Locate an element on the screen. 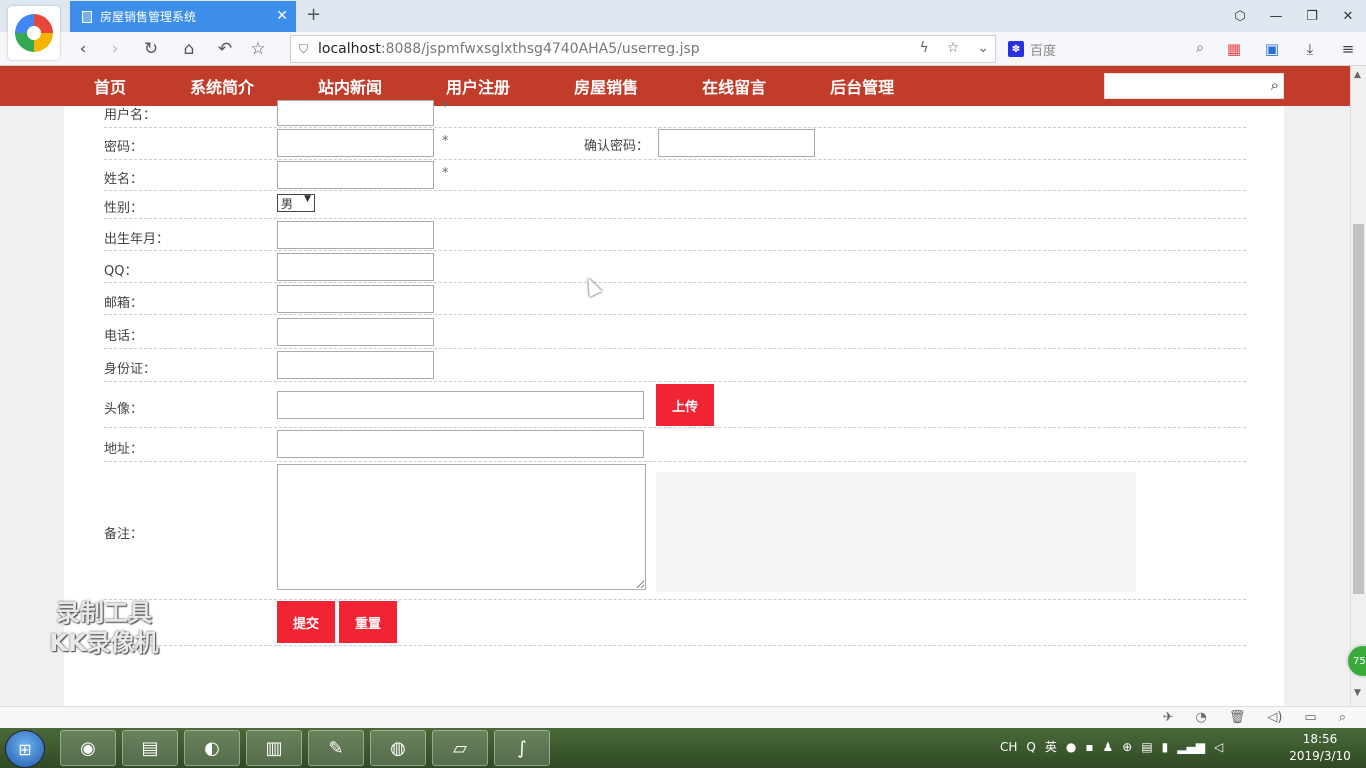 The height and width of the screenshot is (768, 1366). row-password: 密码： * 确认密码： is located at coordinates (675, 144).